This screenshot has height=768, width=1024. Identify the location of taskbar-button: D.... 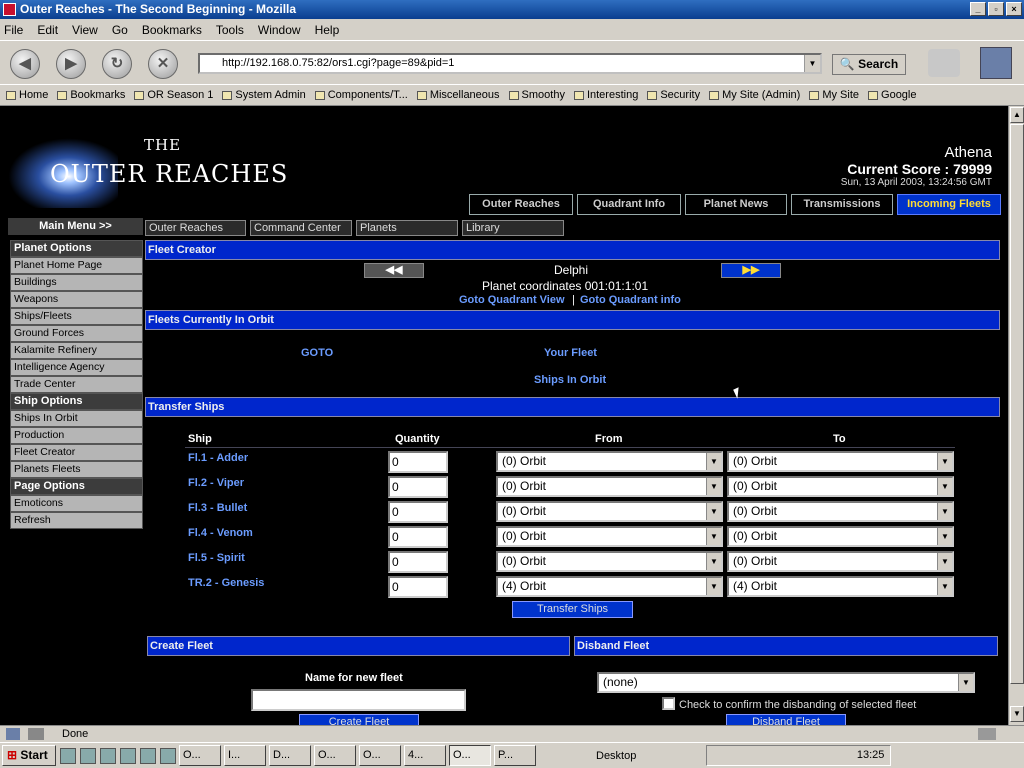
(290, 755).